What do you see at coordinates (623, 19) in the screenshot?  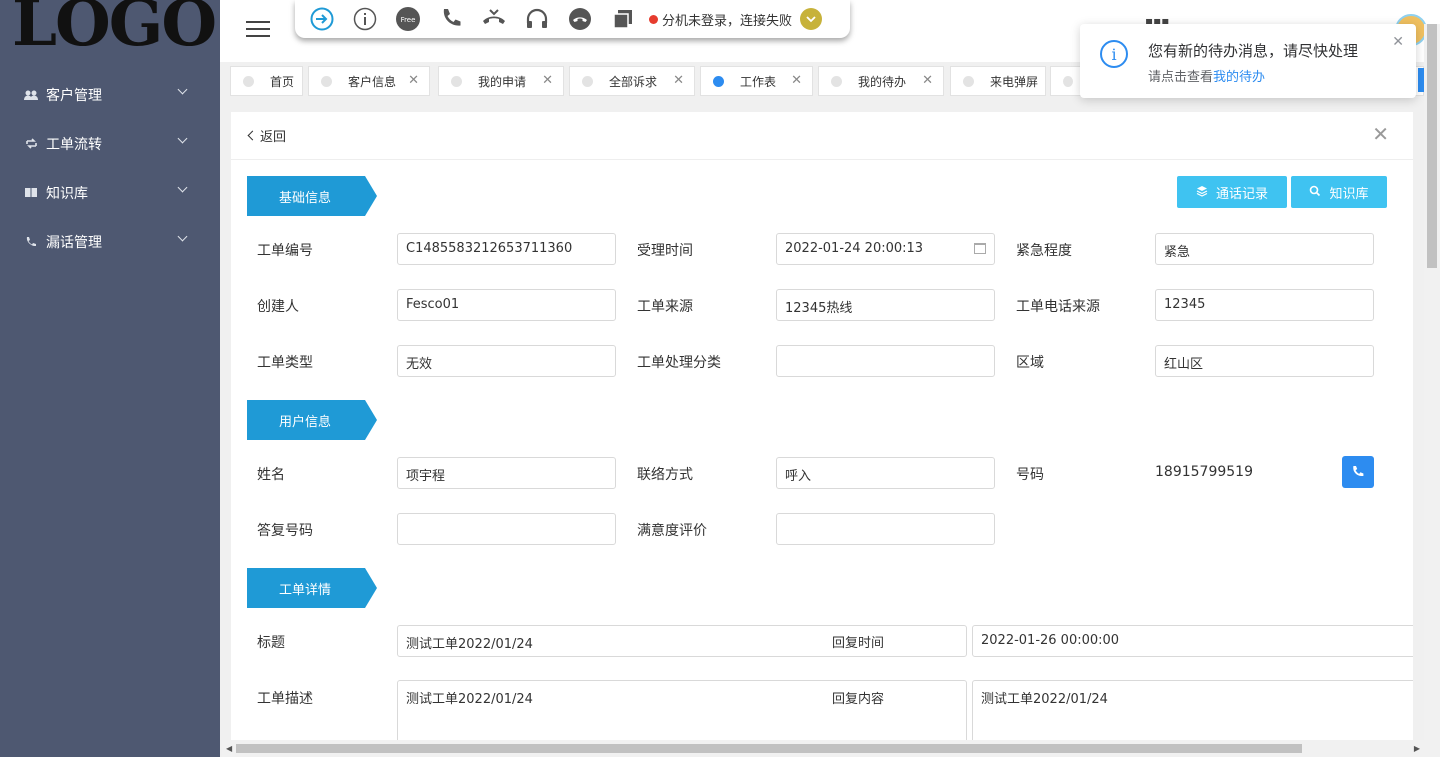 I see `copy-icon` at bounding box center [623, 19].